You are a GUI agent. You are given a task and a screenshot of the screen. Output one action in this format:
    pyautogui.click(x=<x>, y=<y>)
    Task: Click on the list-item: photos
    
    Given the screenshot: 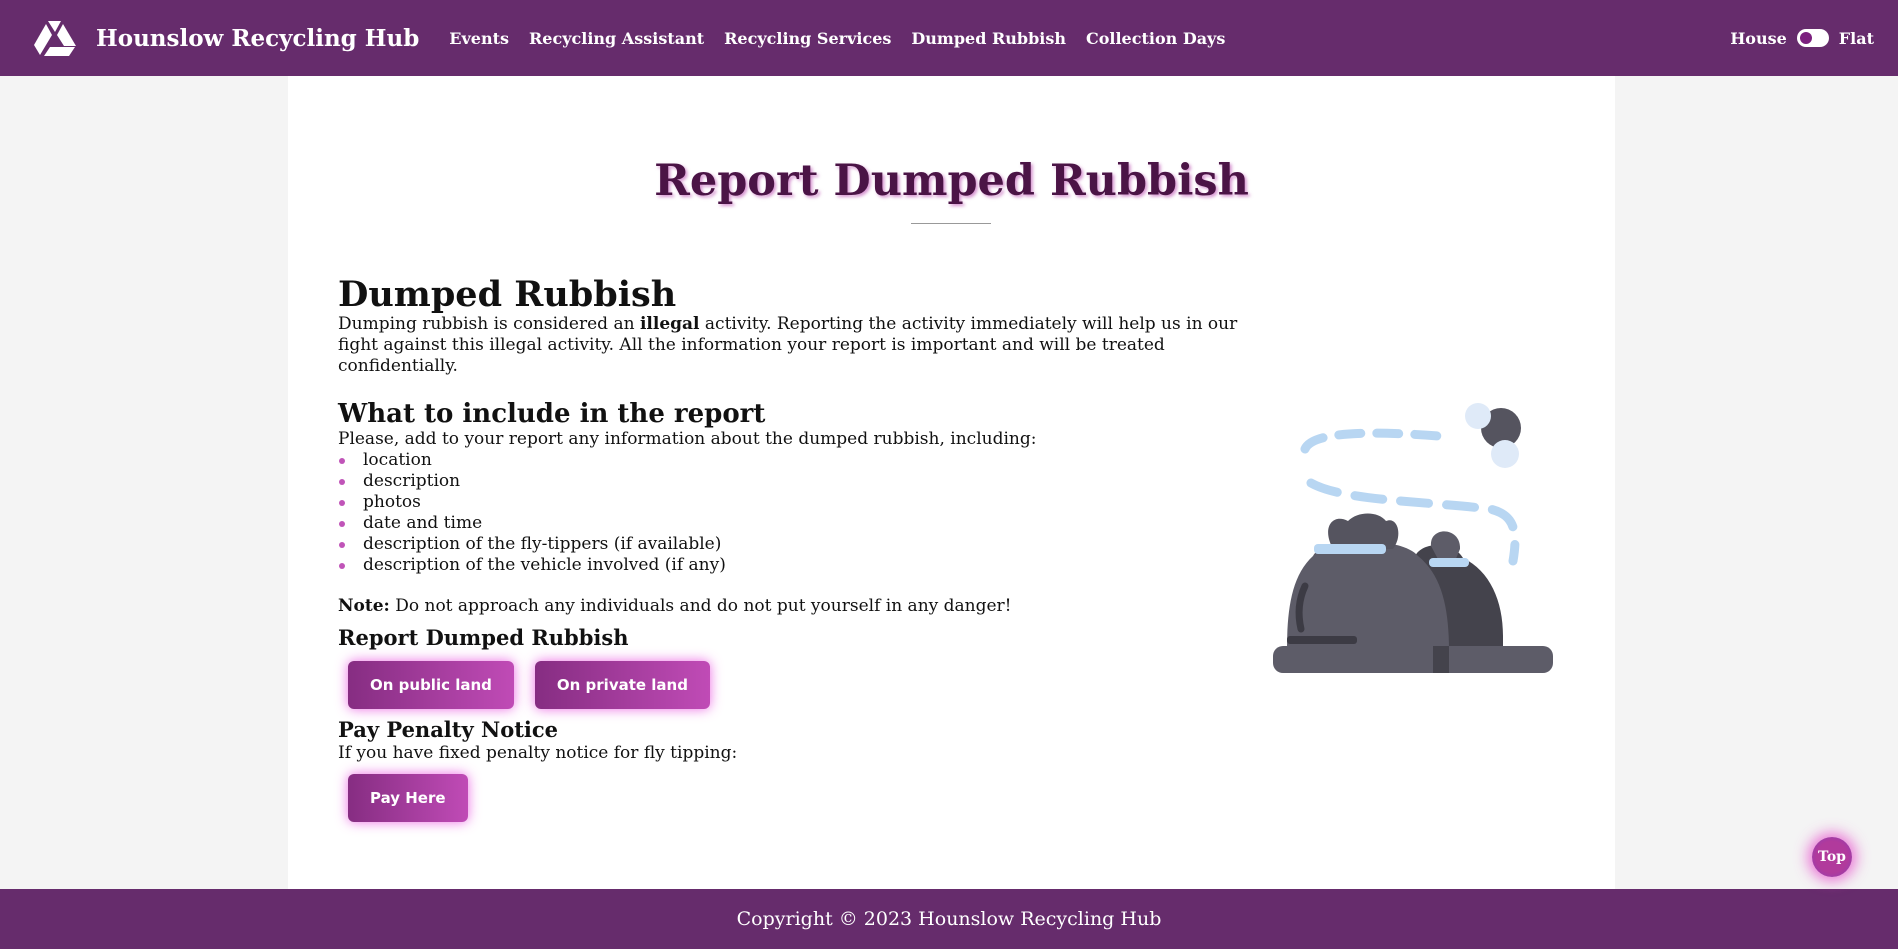 What is the action you would take?
    pyautogui.click(x=803, y=502)
    